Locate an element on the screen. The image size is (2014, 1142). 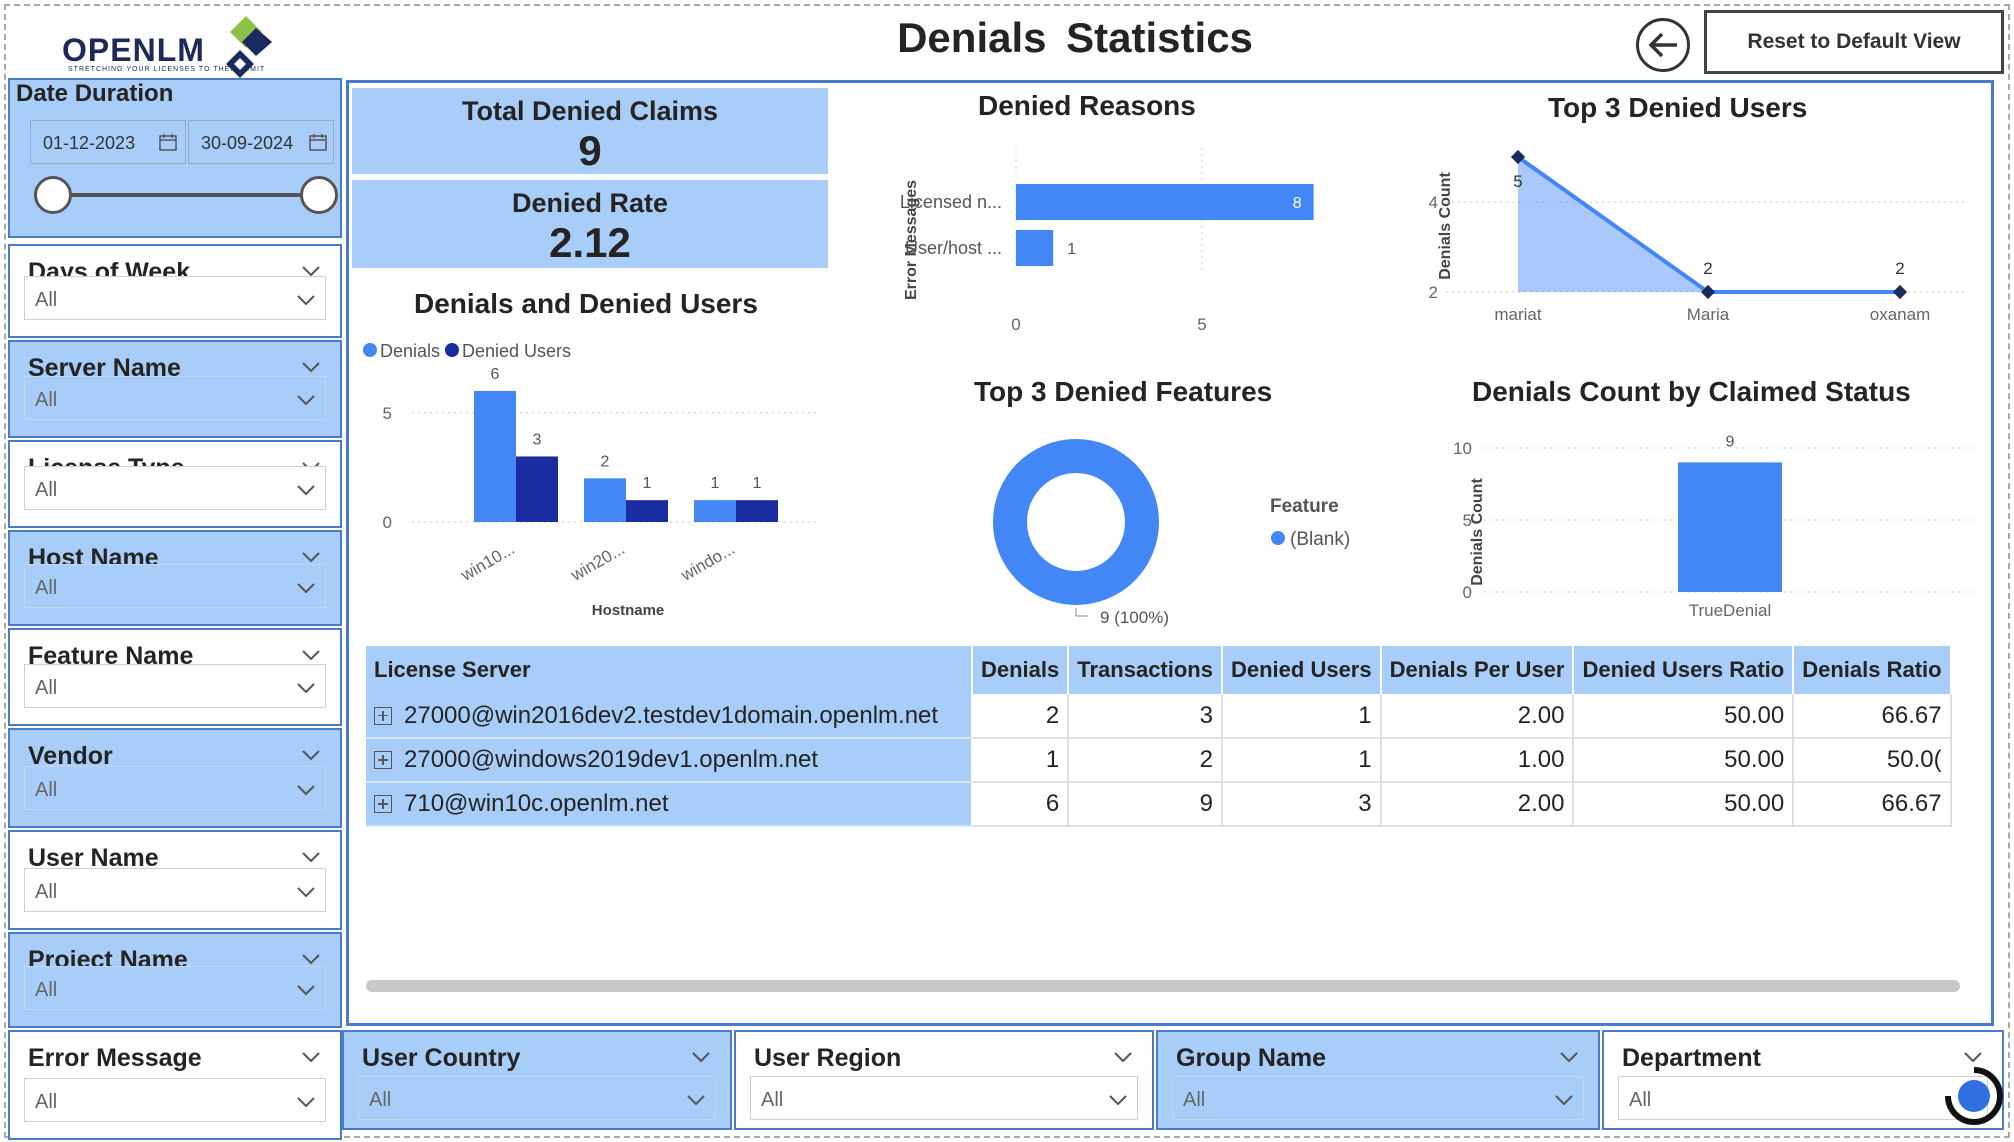
table-cell: 3 is located at coordinates (1301, 804).